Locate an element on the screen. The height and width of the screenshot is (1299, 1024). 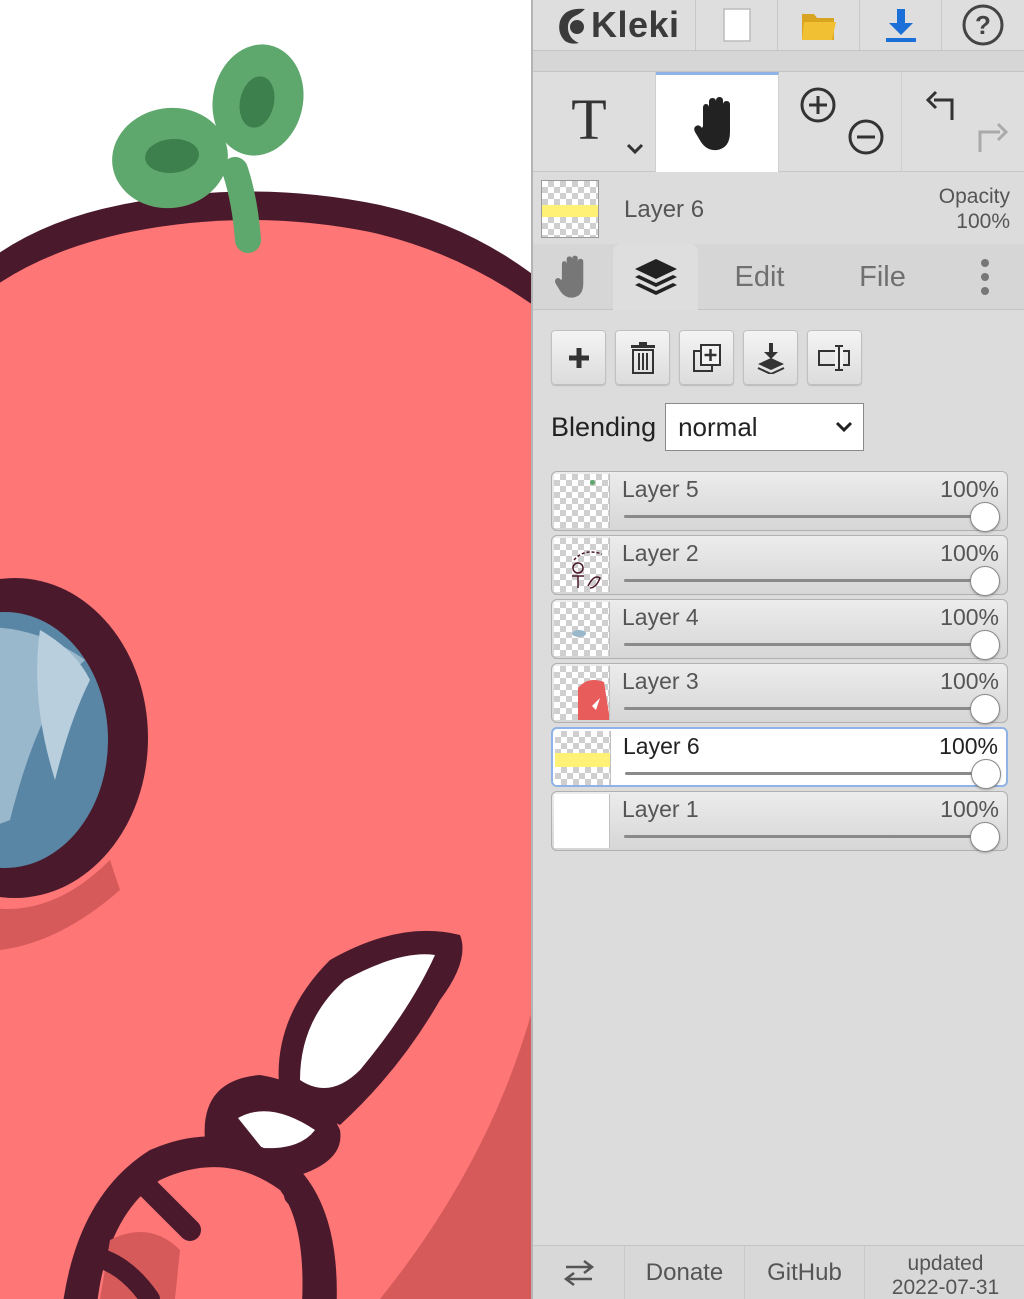
layer-row: Layer 5 100% is located at coordinates (779, 501).